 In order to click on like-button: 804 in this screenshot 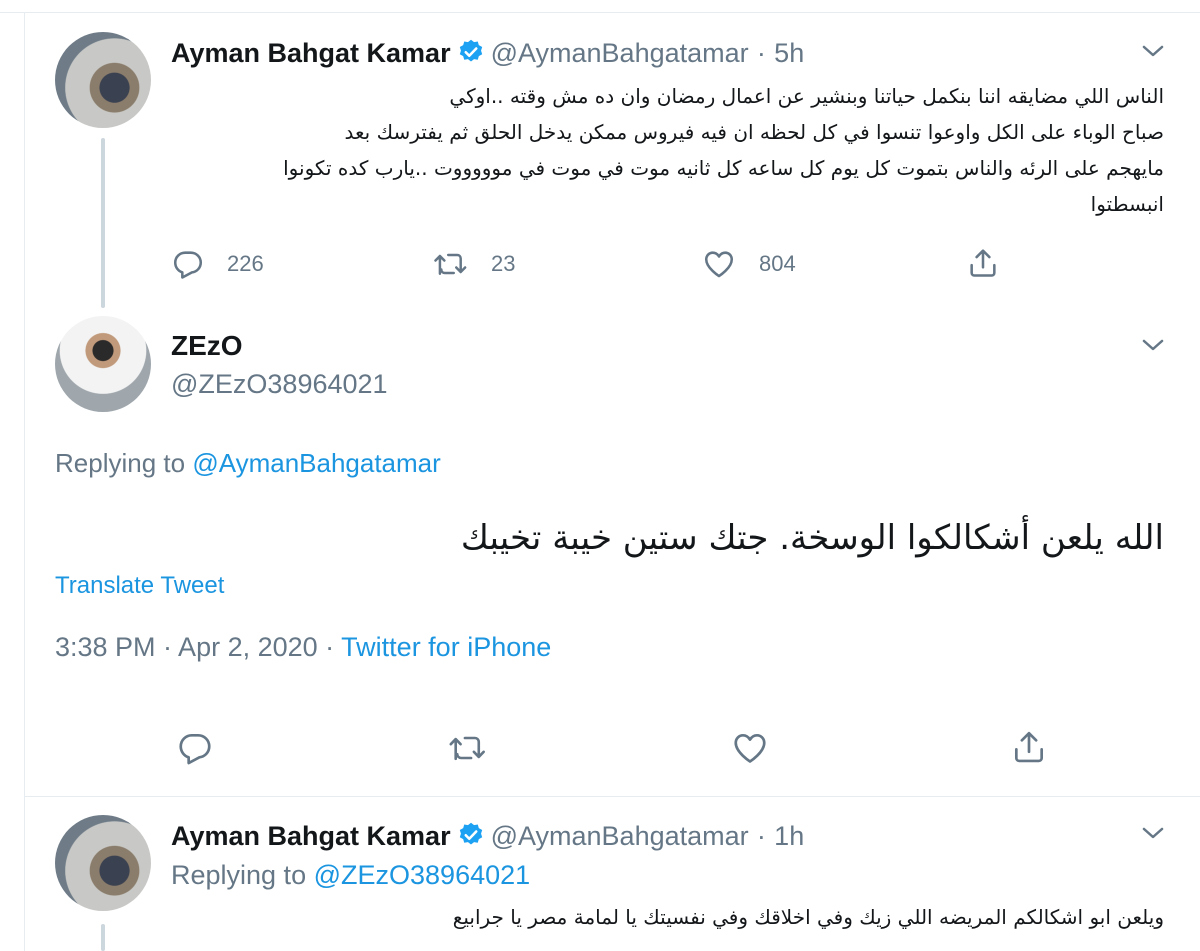, I will do `click(748, 264)`.